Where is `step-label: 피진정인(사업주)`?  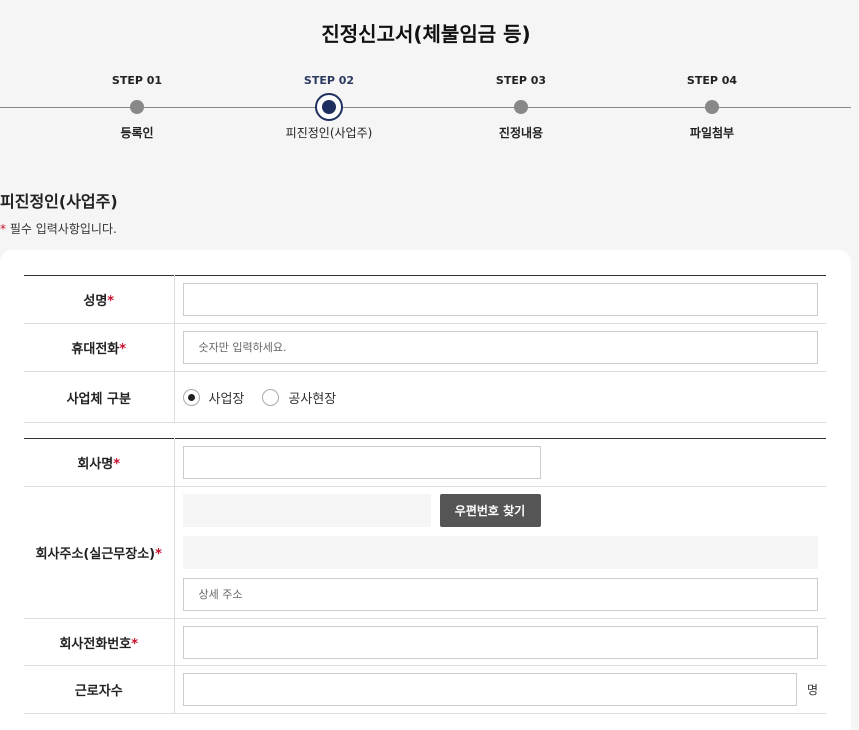
step-label: 피진정인(사업주) is located at coordinates (329, 133).